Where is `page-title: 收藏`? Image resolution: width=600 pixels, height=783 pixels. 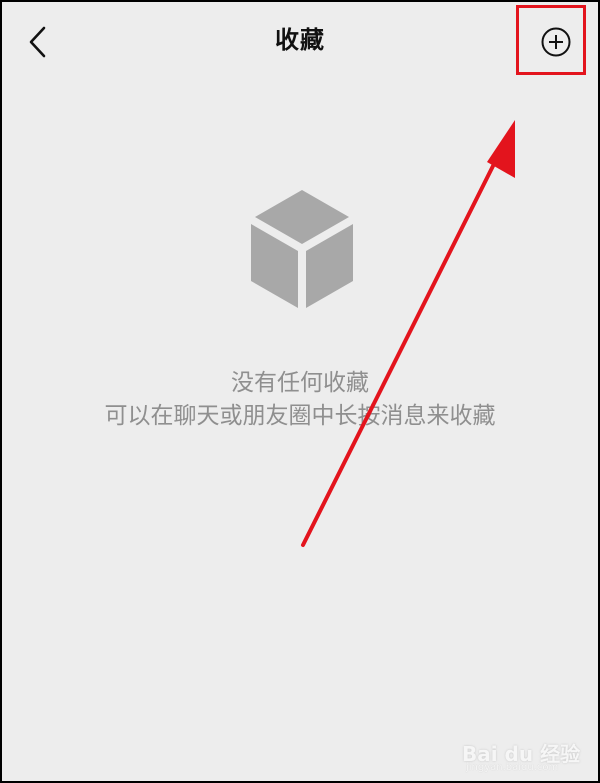
page-title: 收藏 is located at coordinates (300, 40).